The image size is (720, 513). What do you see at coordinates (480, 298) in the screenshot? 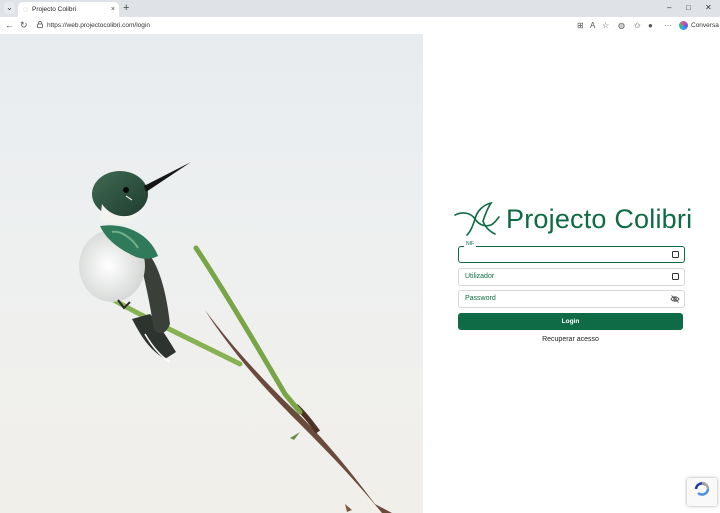
I see `password-label: Password` at bounding box center [480, 298].